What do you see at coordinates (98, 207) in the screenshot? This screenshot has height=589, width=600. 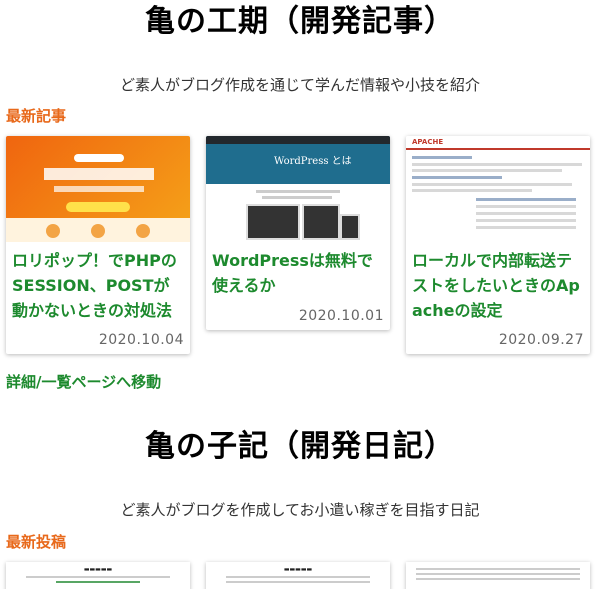 I see `thumb-button` at bounding box center [98, 207].